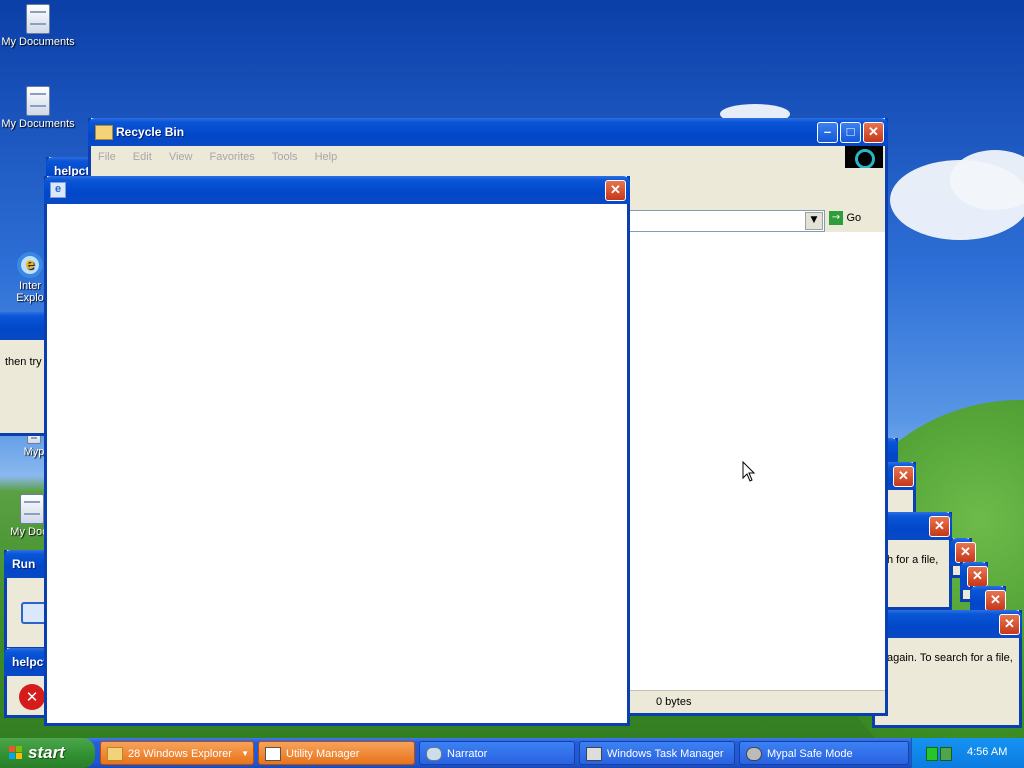  I want to click on start-button: start, so click(47, 753).